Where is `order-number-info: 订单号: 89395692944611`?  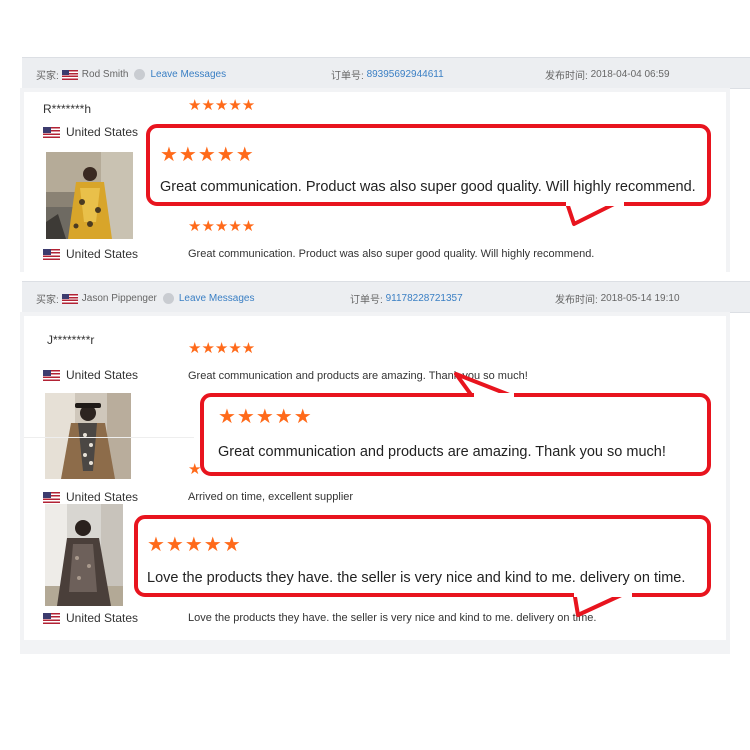 order-number-info: 订单号: 89395692944611 is located at coordinates (387, 74).